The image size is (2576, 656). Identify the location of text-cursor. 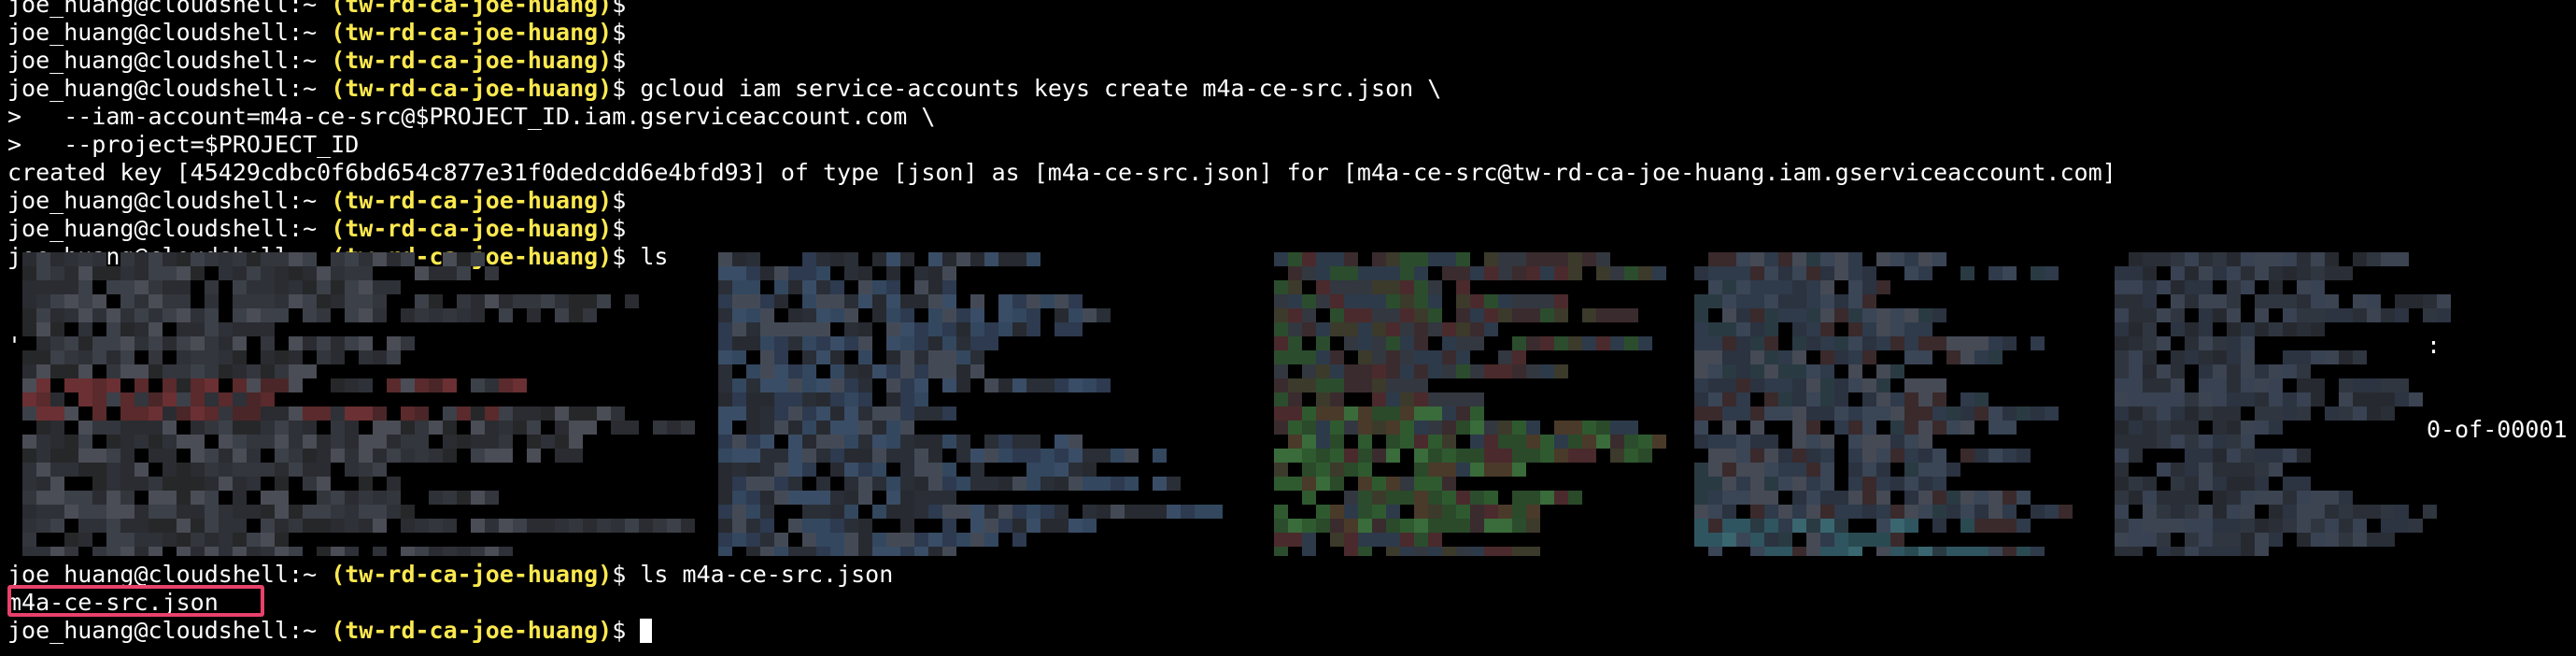
(646, 631).